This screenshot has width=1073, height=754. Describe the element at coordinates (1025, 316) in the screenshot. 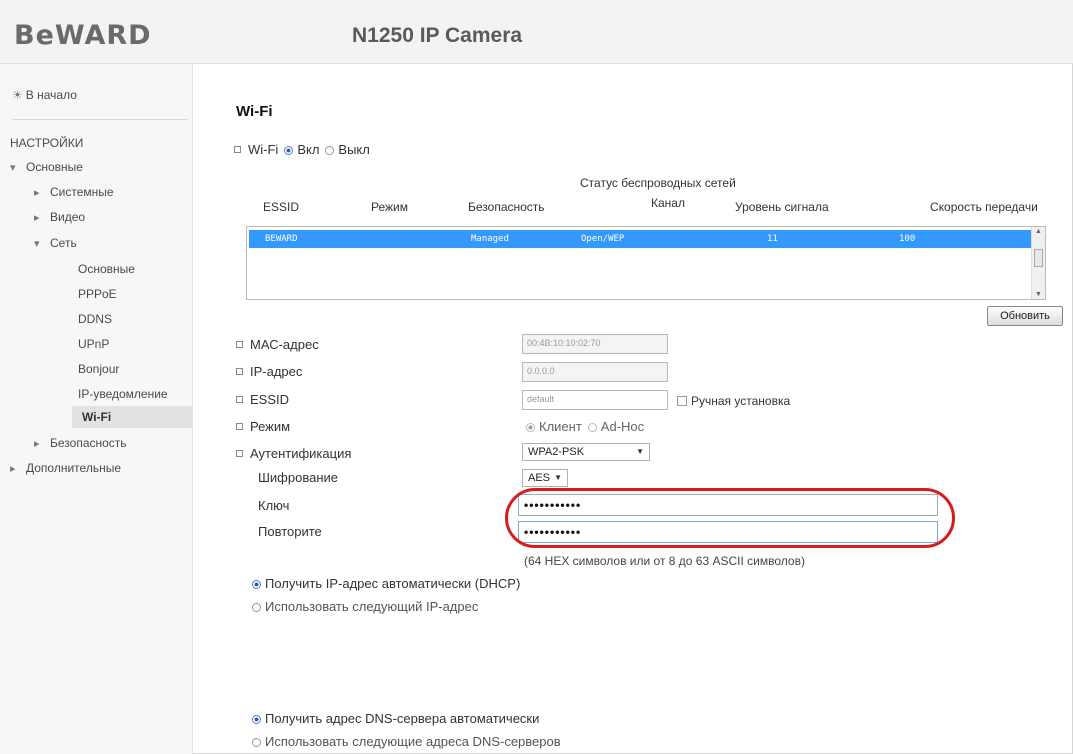

I see `refresh-button: Обновить` at that location.